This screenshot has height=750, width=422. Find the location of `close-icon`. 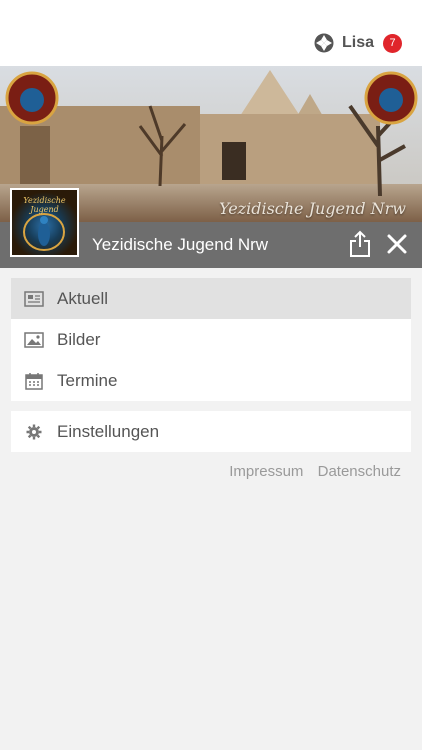

close-icon is located at coordinates (397, 244).